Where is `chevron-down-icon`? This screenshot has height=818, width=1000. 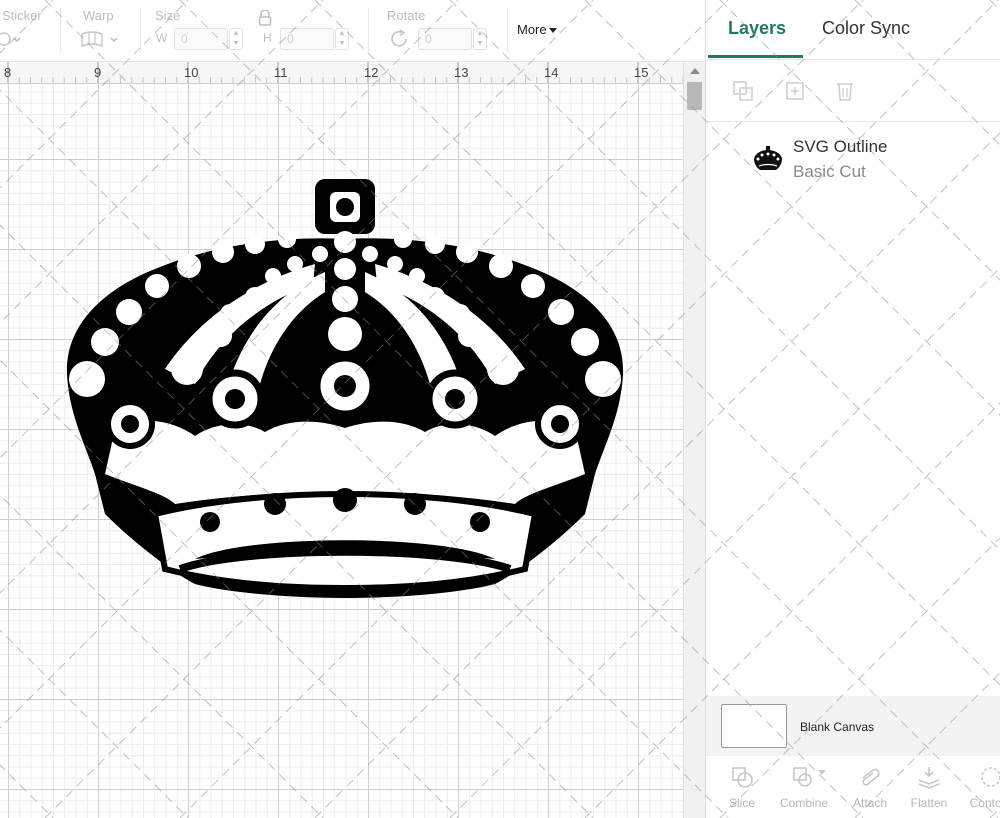 chevron-down-icon is located at coordinates (822, 772).